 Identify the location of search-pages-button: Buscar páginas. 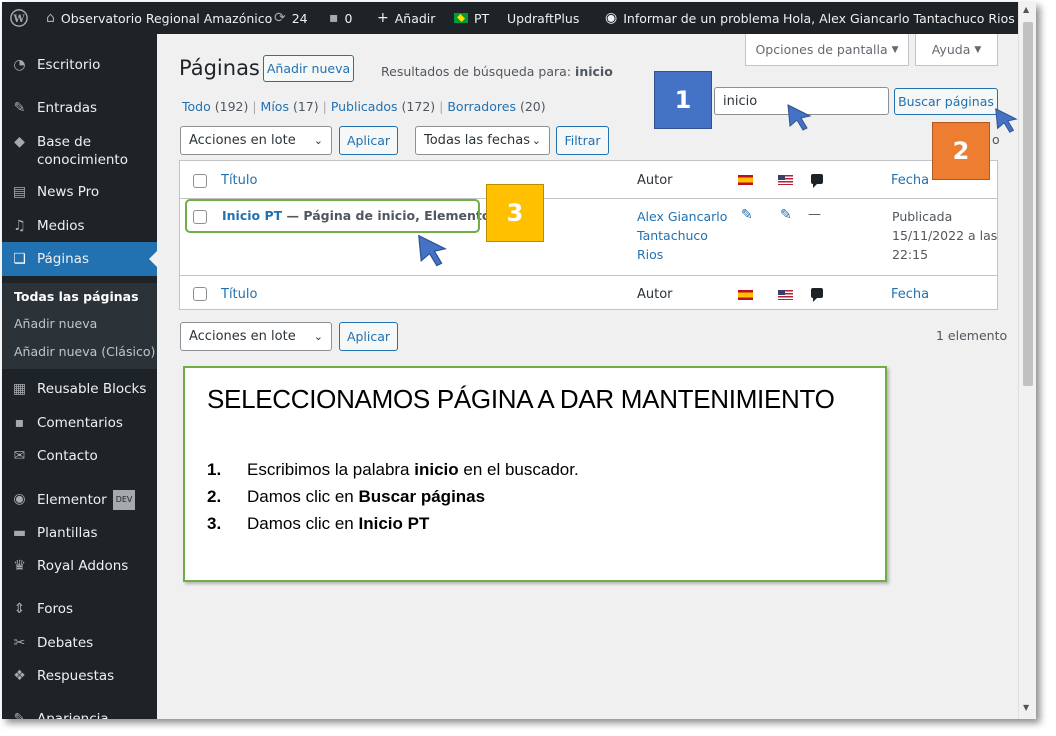
(946, 101).